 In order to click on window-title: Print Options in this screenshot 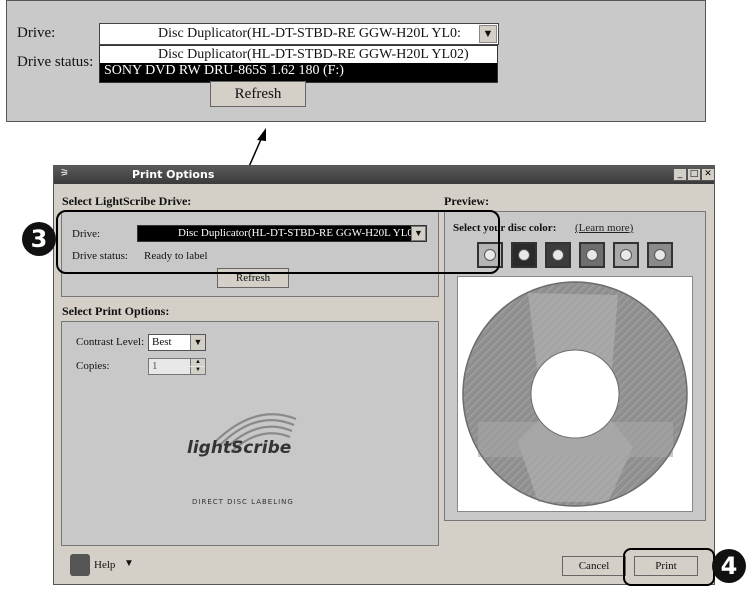, I will do `click(173, 174)`.